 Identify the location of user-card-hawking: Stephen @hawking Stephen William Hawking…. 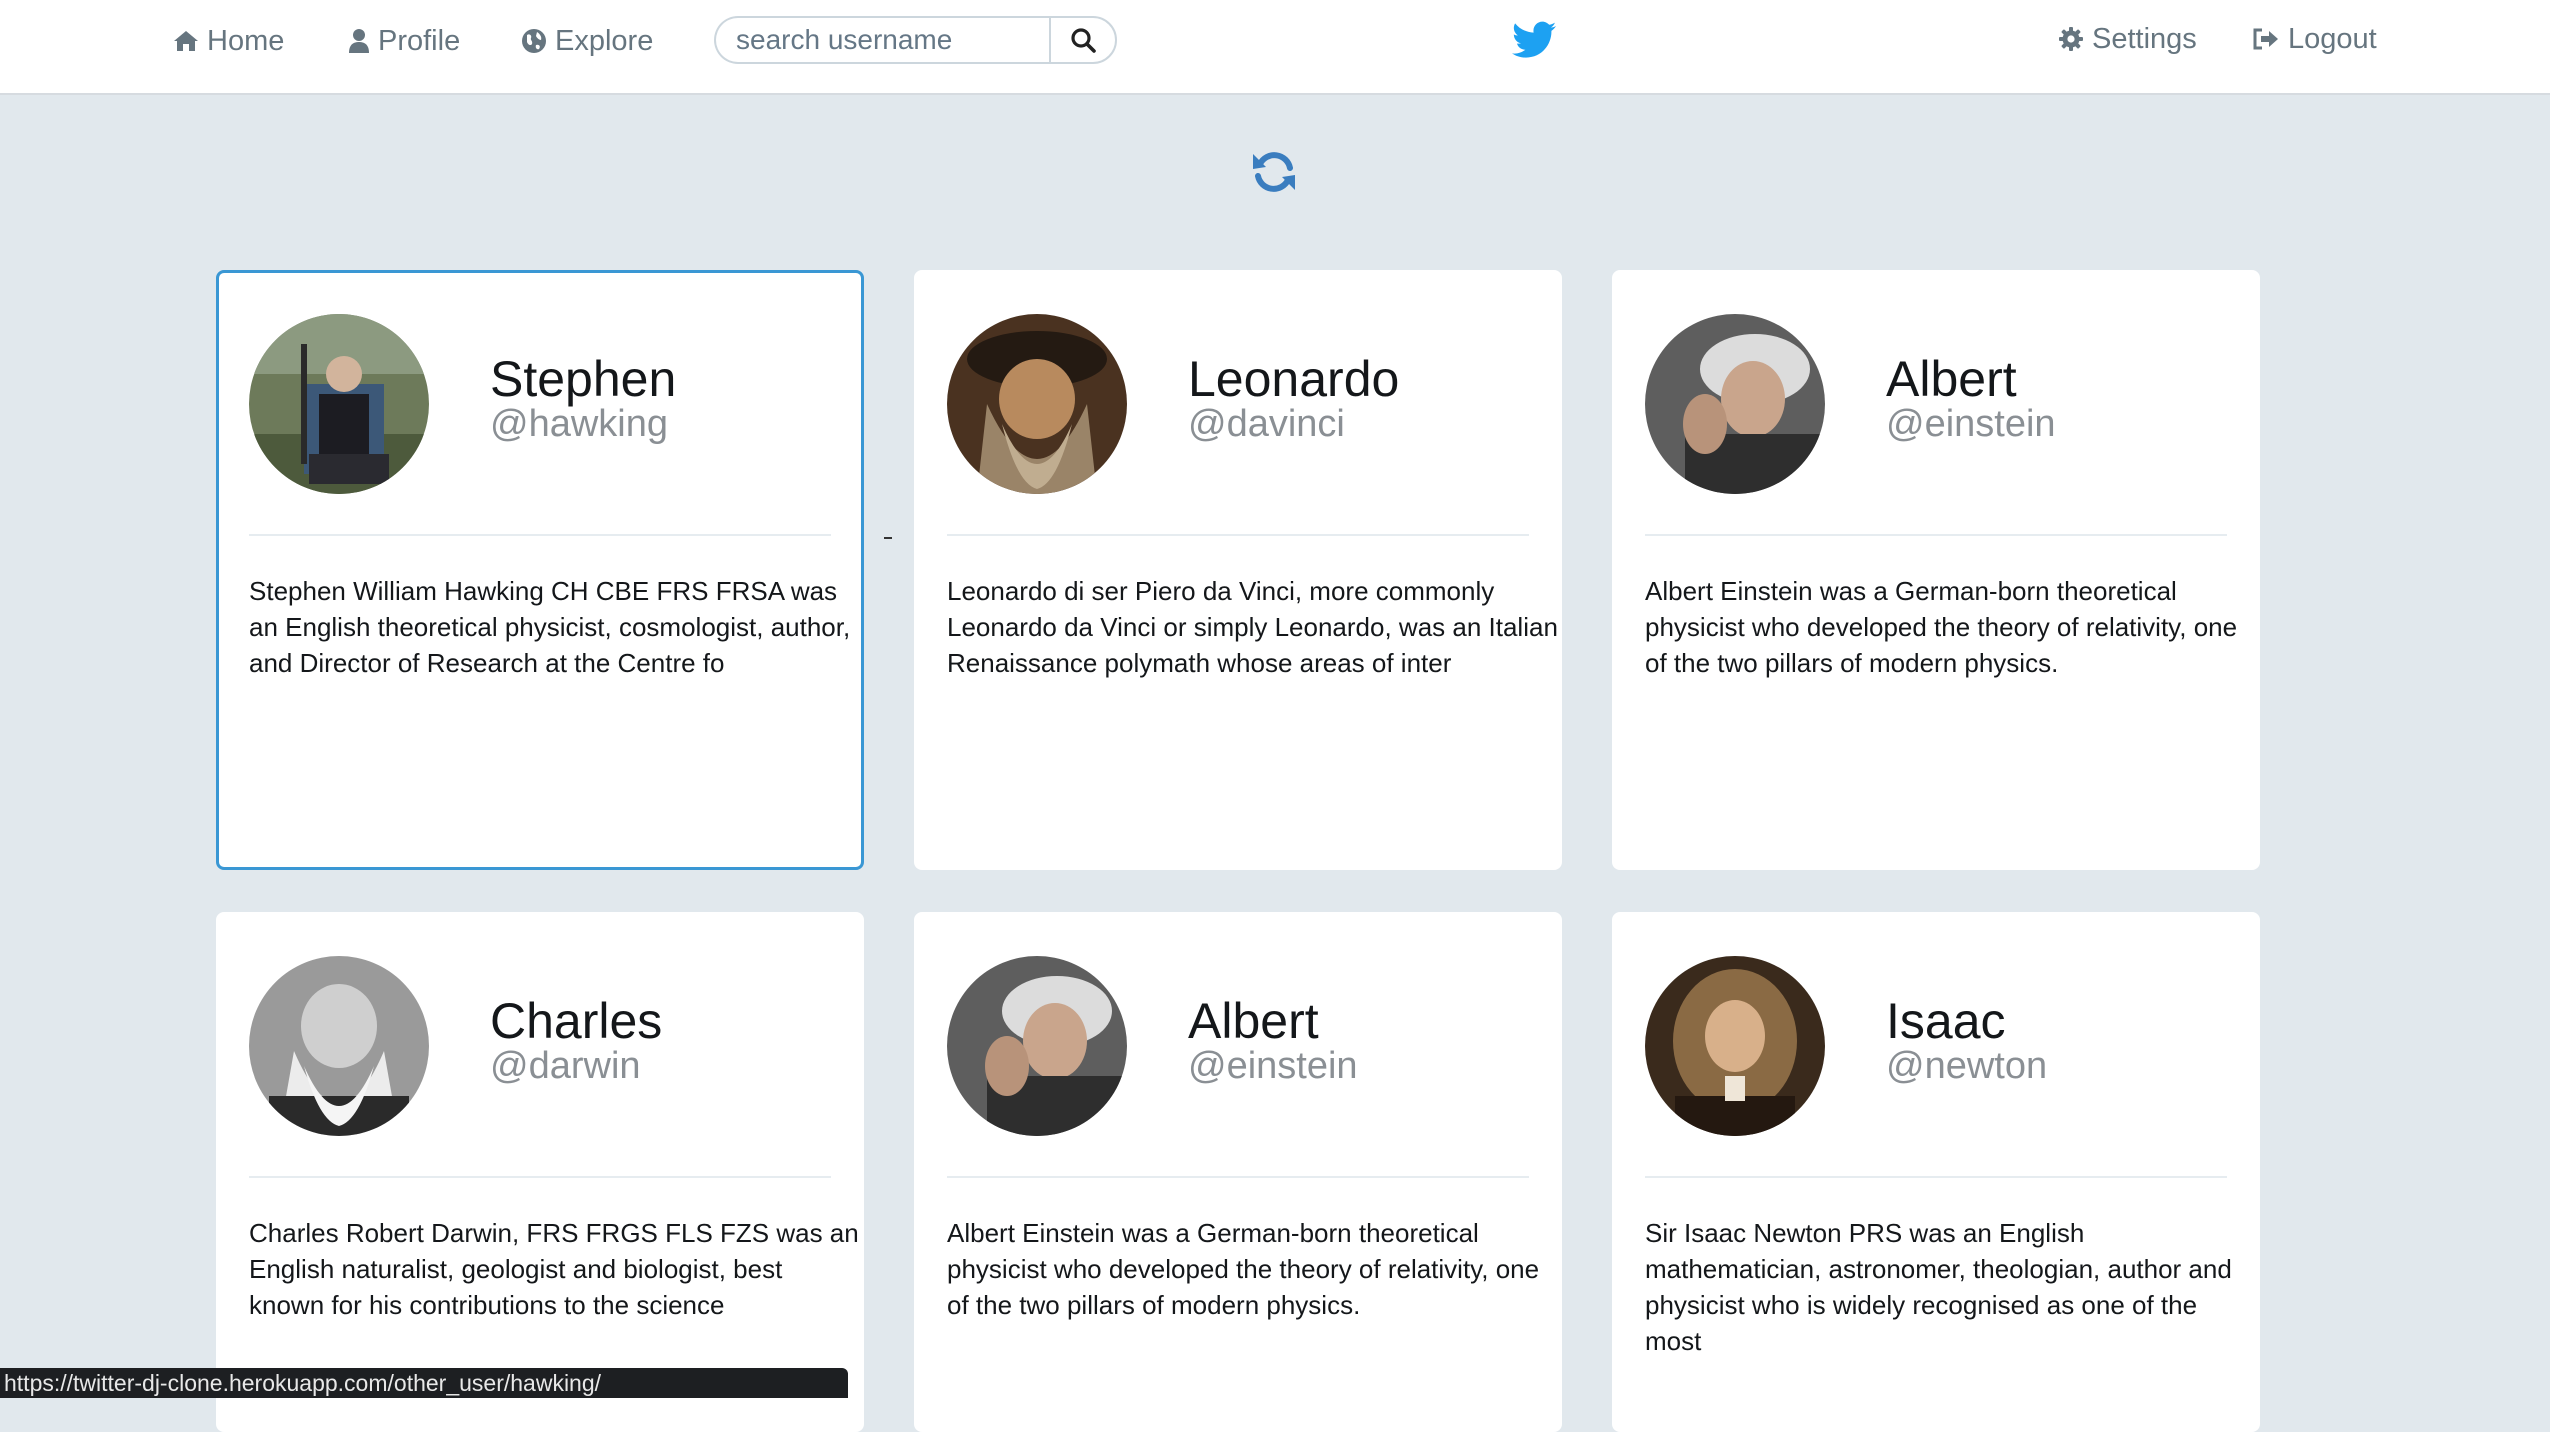
(540, 570).